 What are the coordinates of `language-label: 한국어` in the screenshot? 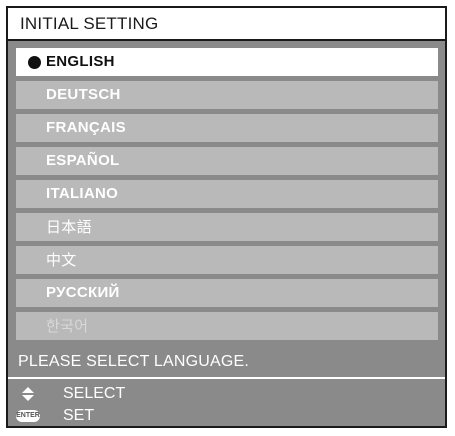 It's located at (67, 326).